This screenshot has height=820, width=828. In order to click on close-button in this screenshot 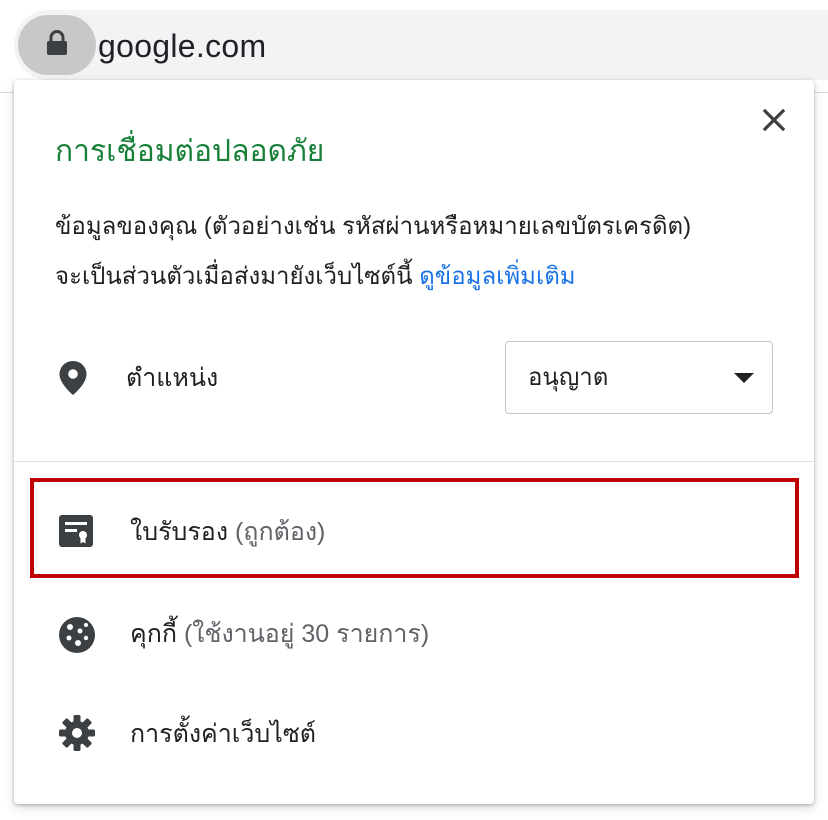, I will do `click(774, 122)`.